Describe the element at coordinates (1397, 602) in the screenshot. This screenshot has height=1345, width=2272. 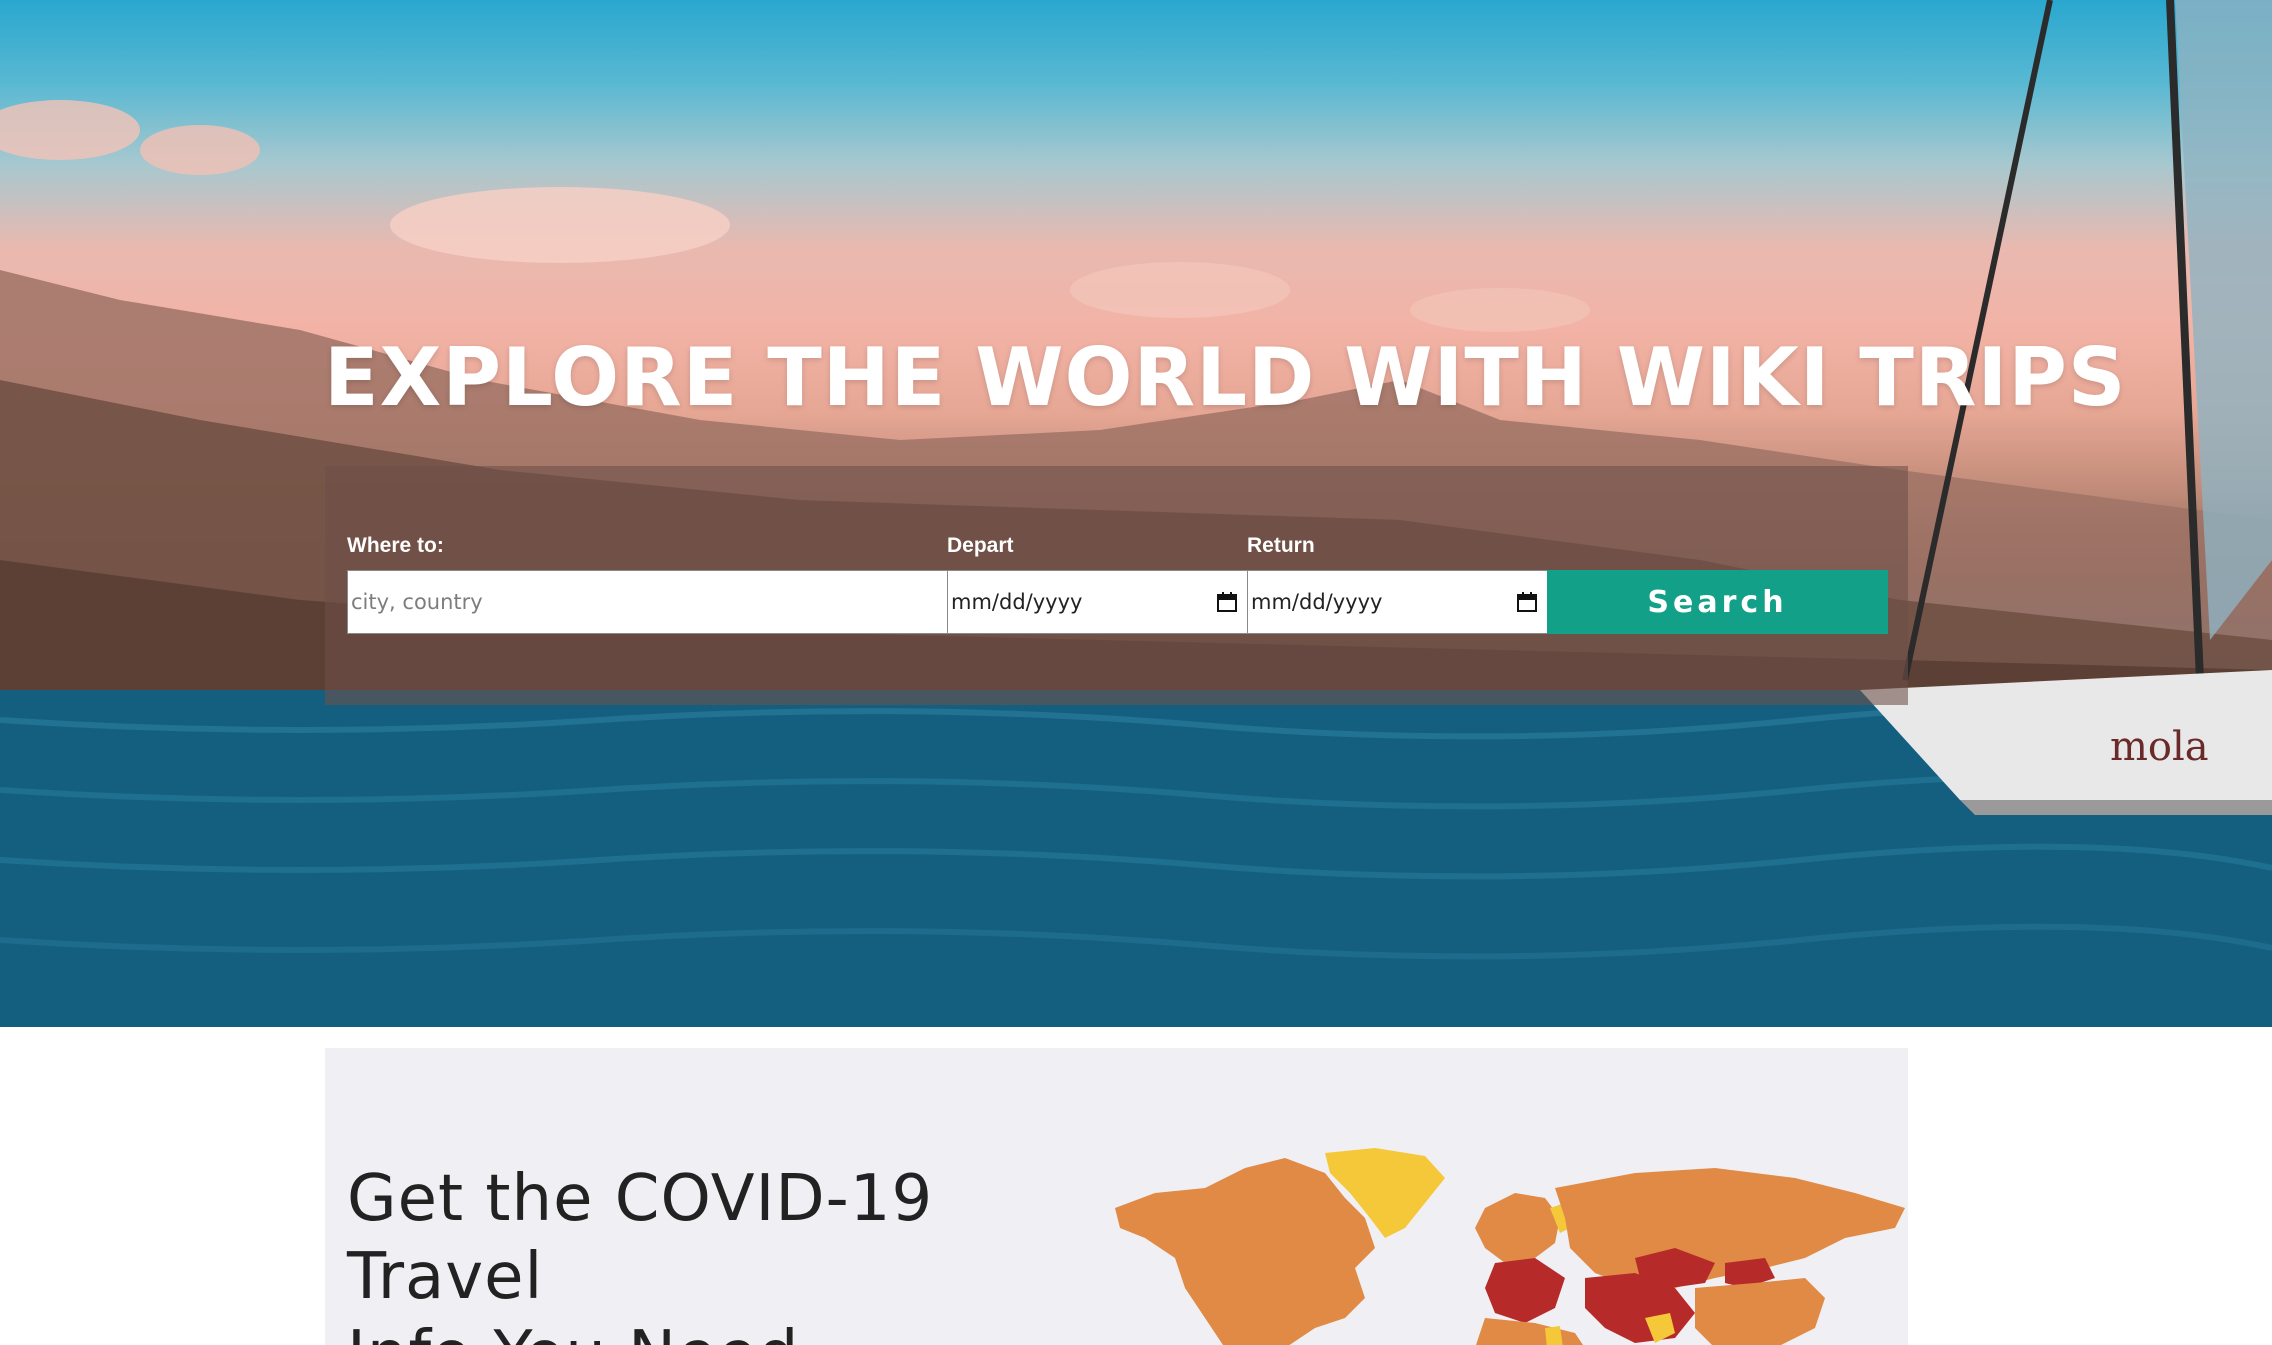
I see `return-date-input: mm/dd/yyyy` at that location.